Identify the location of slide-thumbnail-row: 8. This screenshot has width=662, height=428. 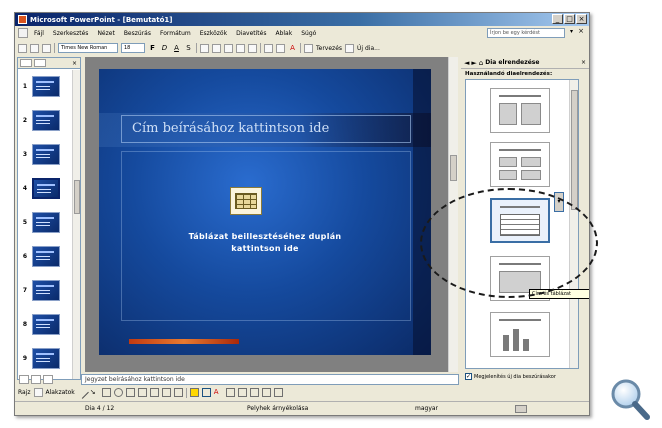
(46, 324).